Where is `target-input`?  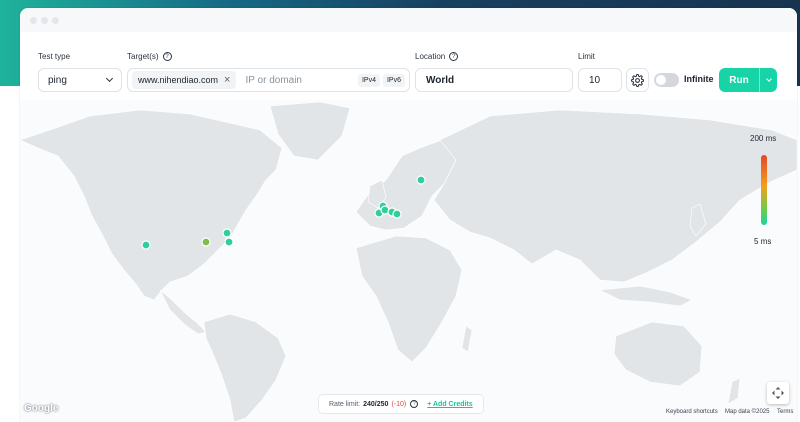
target-input is located at coordinates (295, 80).